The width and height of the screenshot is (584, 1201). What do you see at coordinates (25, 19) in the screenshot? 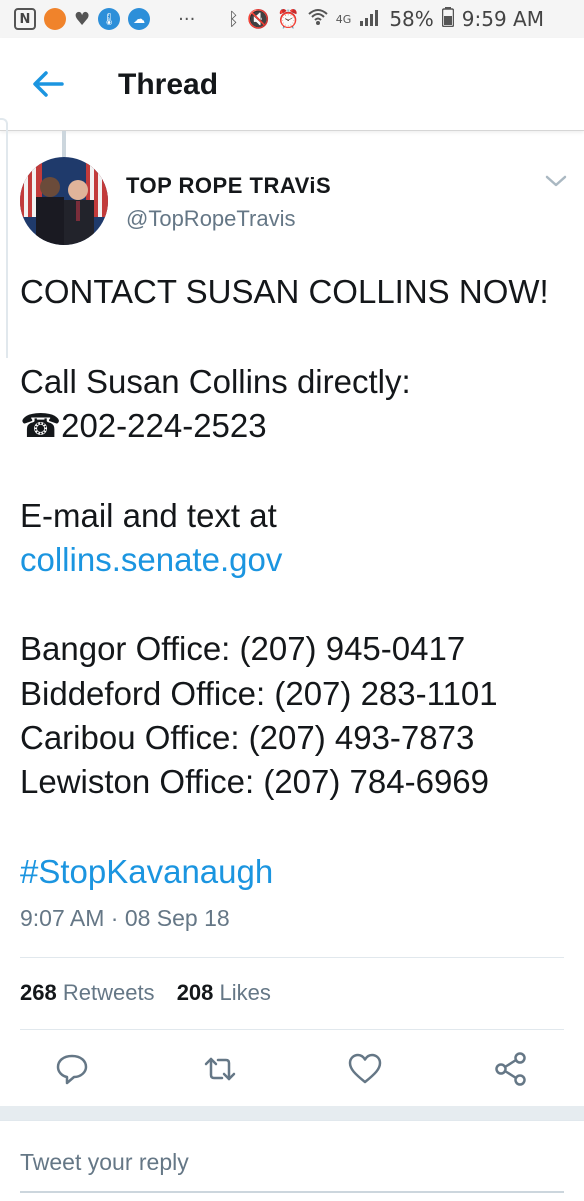
I see `notification-app-icon: N` at bounding box center [25, 19].